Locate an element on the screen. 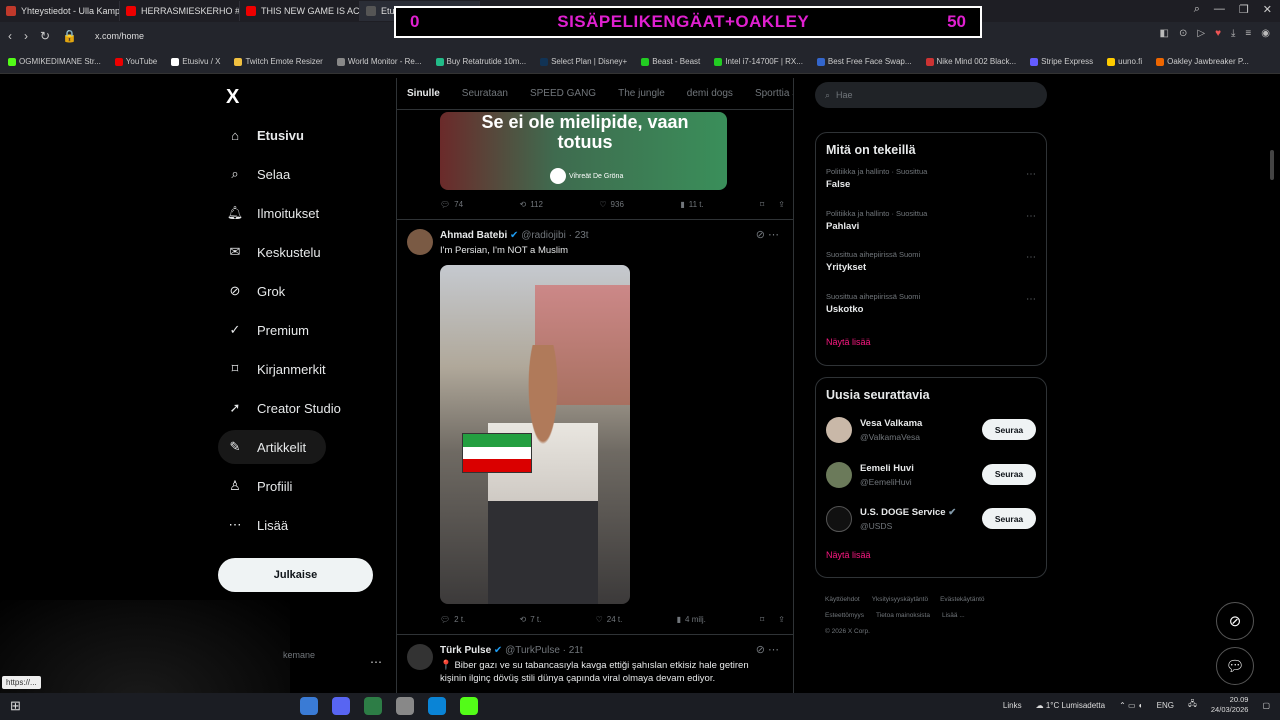  grok-button: ⊘ is located at coordinates (1235, 621).